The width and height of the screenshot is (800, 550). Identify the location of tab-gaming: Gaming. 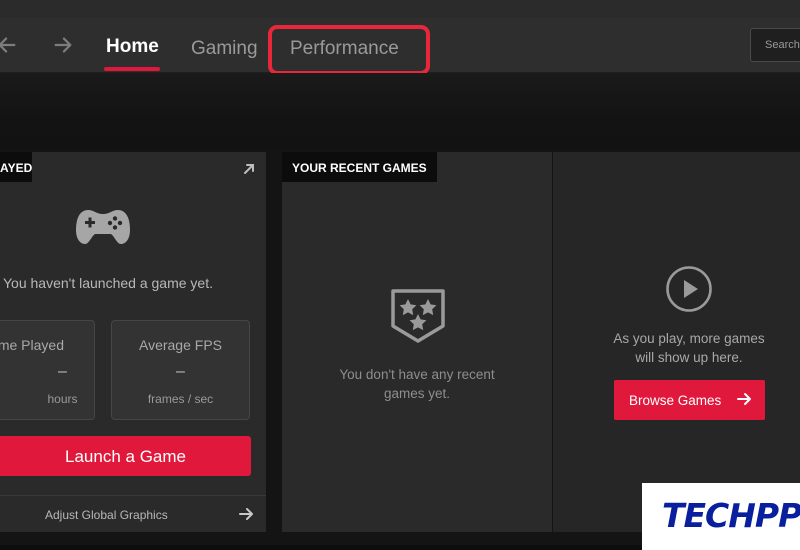
(224, 49).